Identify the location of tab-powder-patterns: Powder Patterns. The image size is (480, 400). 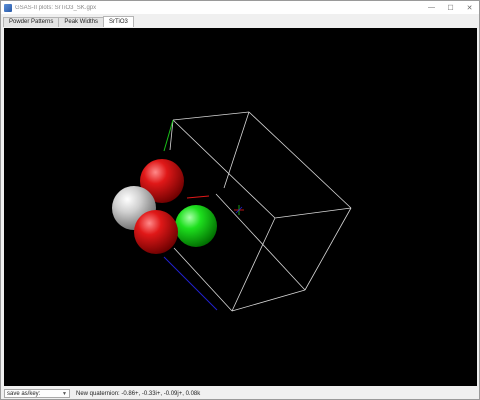
(31, 22).